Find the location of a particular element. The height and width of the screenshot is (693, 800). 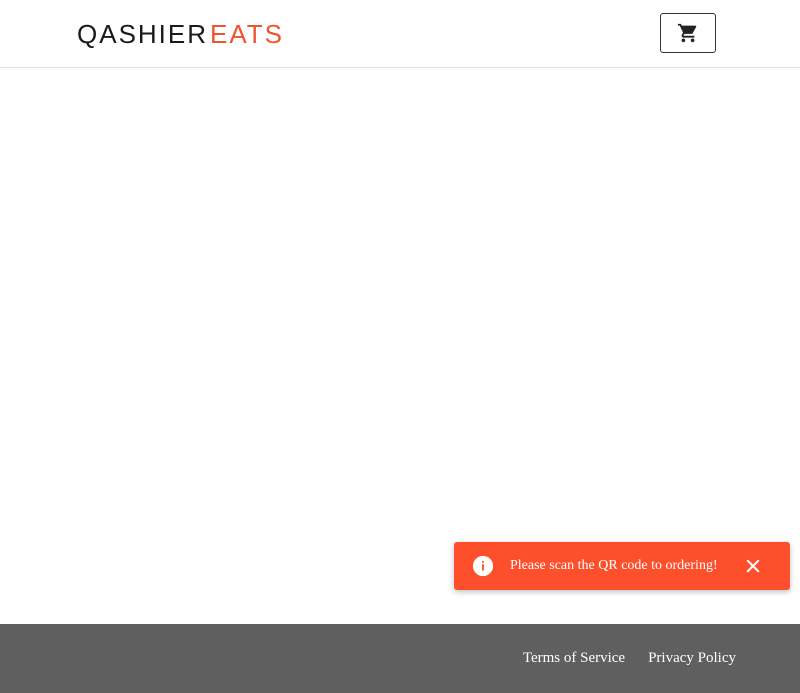

logo: QASHIER EATS is located at coordinates (180, 34).